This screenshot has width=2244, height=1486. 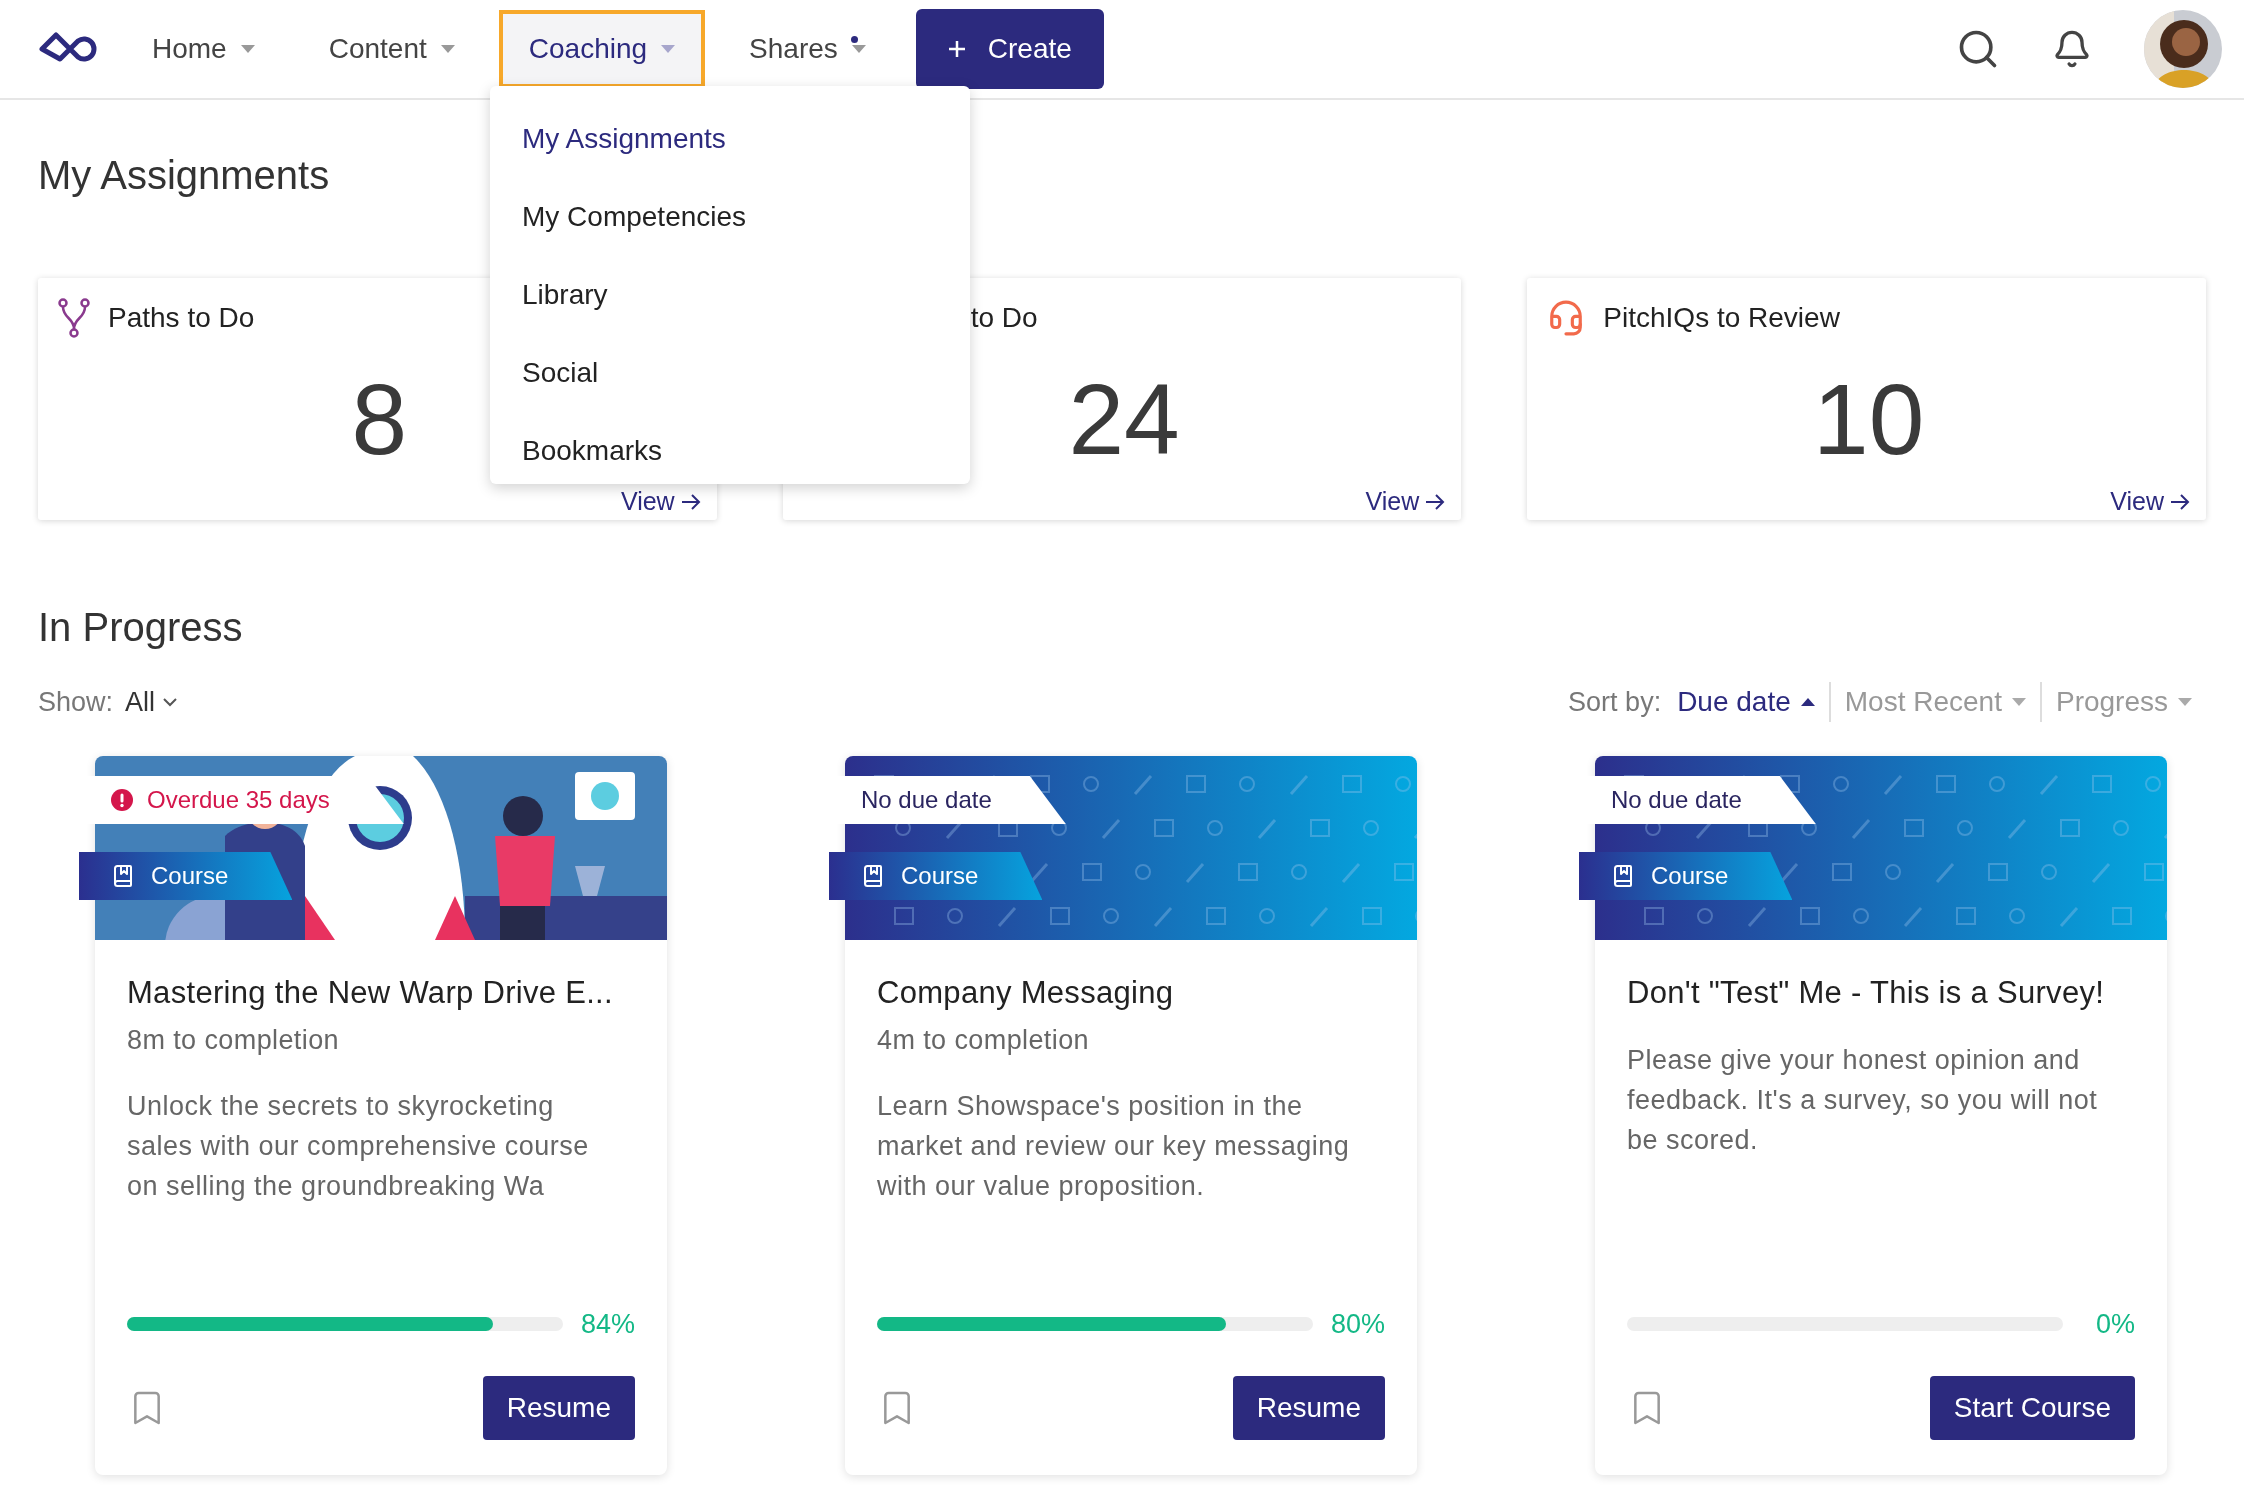 I want to click on action-button: Start Course, so click(x=2032, y=1408).